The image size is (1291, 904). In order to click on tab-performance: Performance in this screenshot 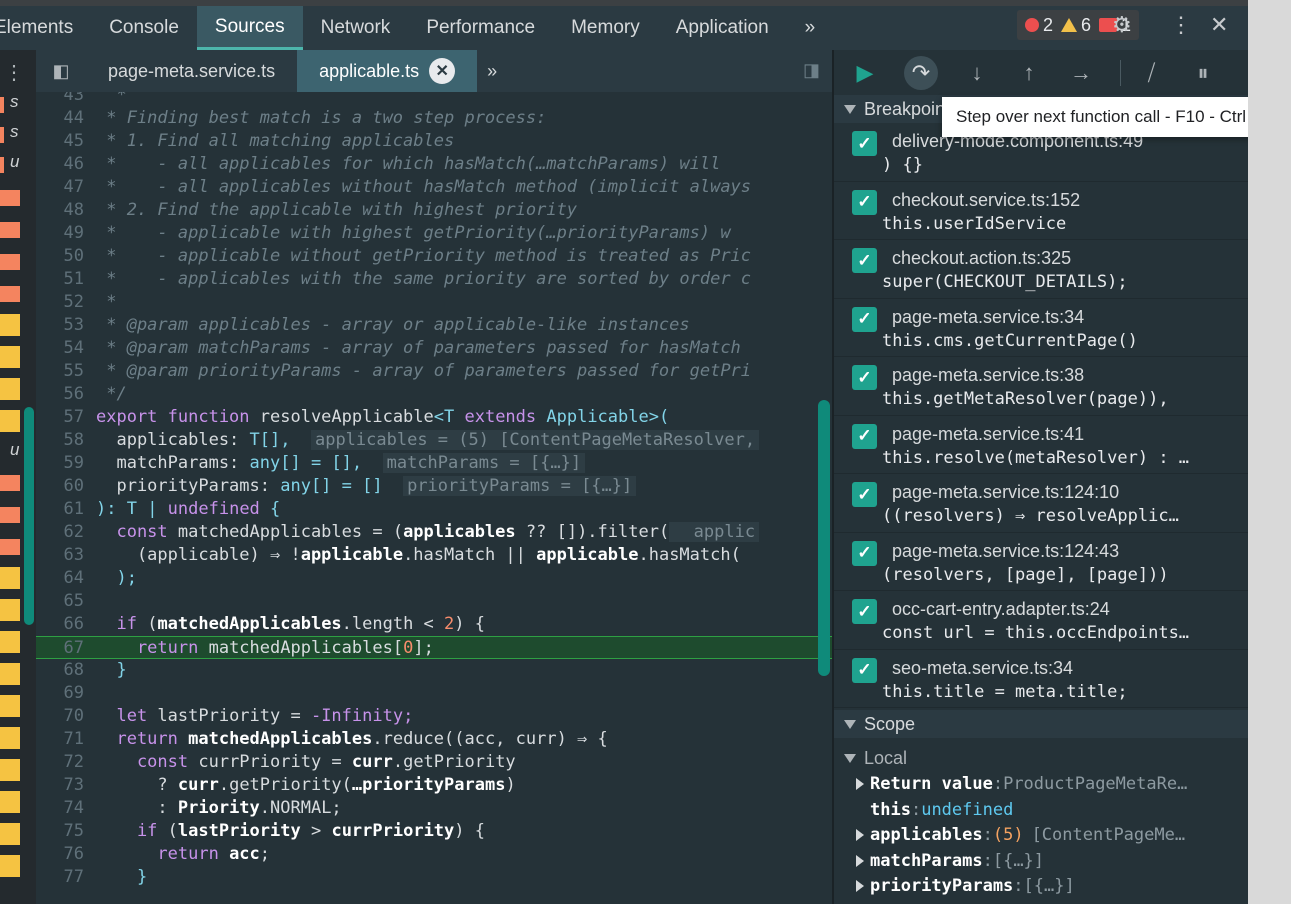, I will do `click(480, 28)`.